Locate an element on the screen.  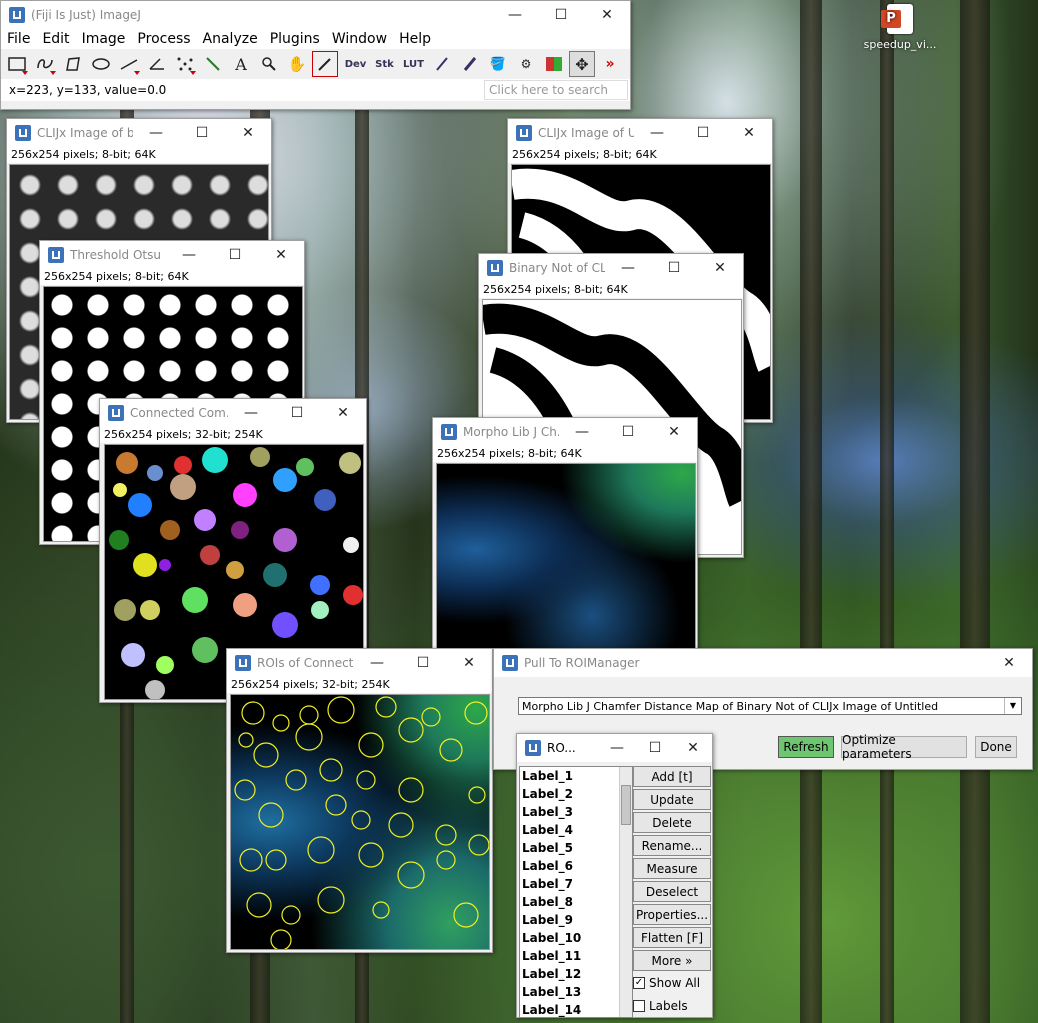
list-item: Label_9 is located at coordinates (576, 920).